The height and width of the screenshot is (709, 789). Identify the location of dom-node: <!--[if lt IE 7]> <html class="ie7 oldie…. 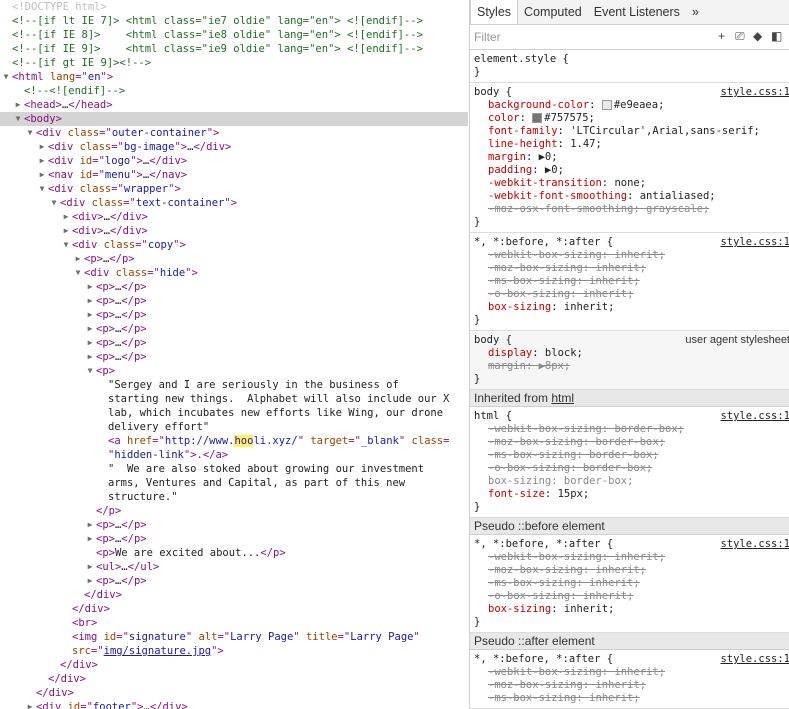
(234, 21).